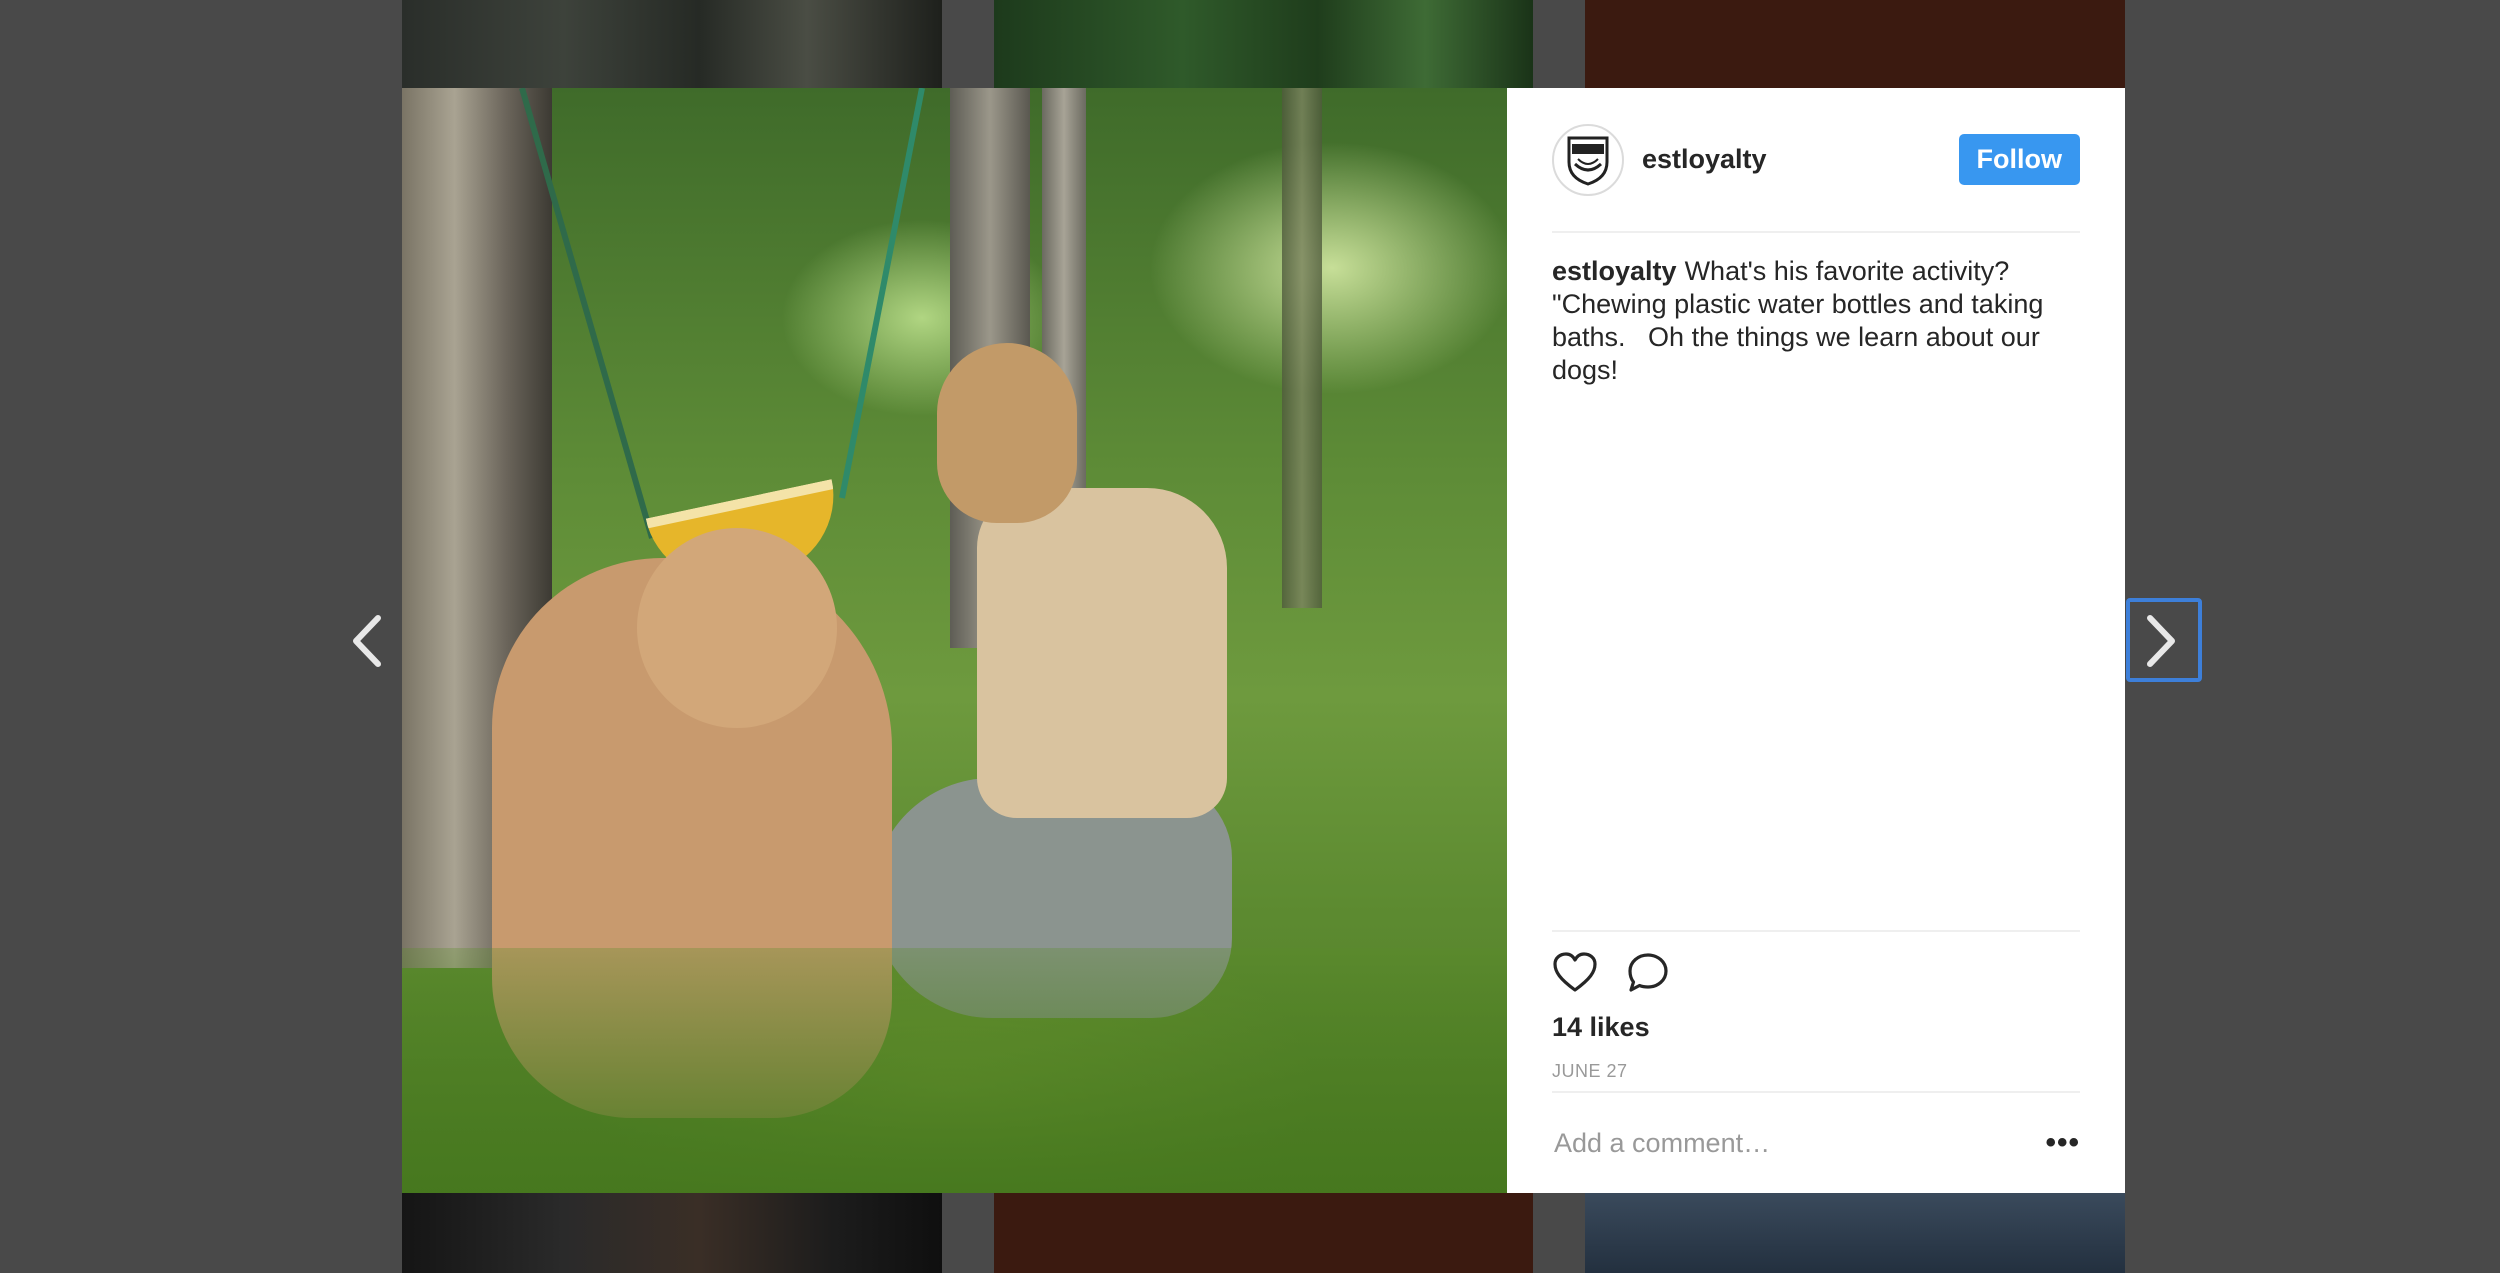  What do you see at coordinates (1816, 1071) in the screenshot?
I see `post-date: JUNE 27` at bounding box center [1816, 1071].